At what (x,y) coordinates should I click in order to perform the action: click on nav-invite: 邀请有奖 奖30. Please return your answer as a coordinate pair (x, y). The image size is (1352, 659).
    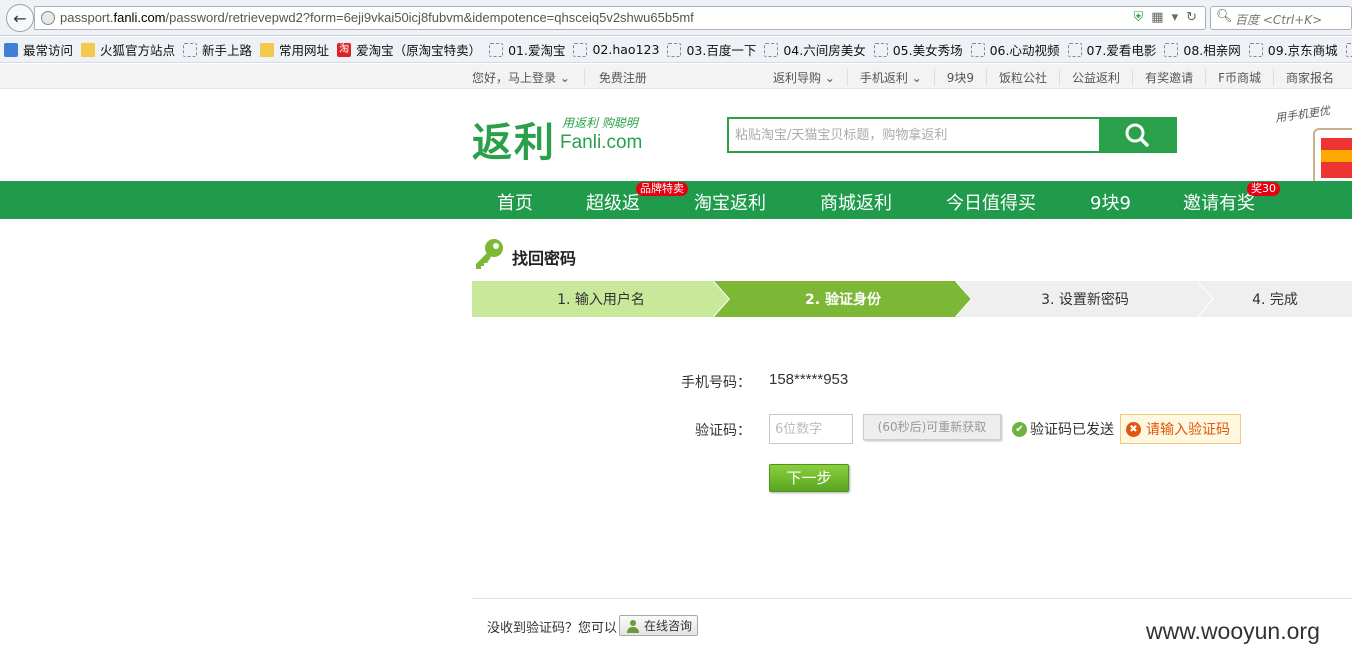
    Looking at the image, I should click on (1231, 198).